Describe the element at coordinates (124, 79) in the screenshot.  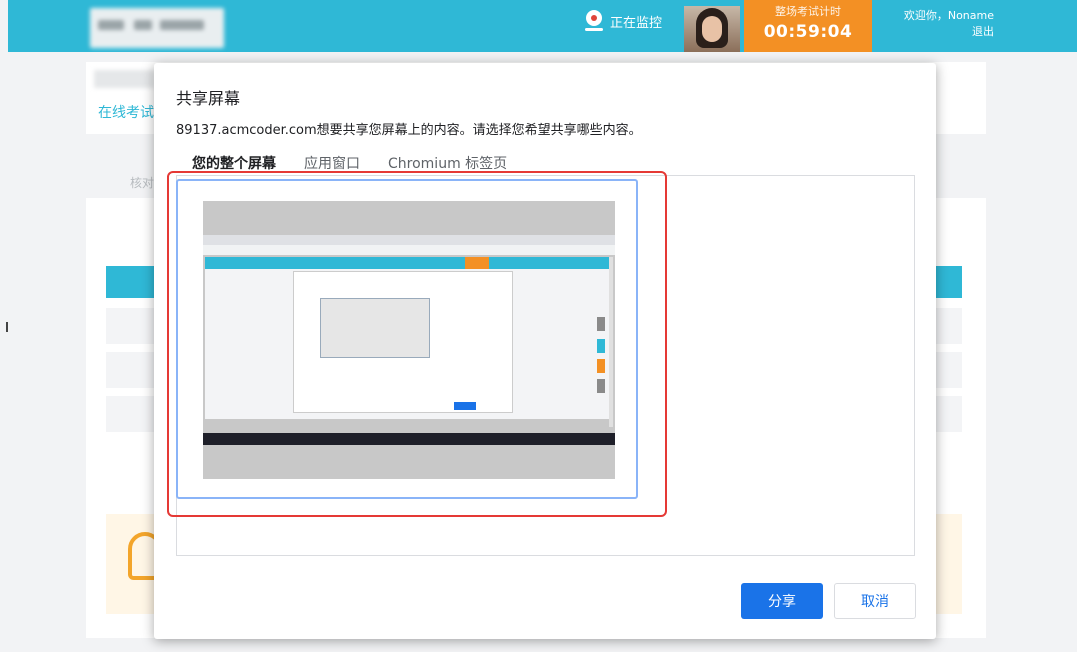
I see `blurred-title` at that location.